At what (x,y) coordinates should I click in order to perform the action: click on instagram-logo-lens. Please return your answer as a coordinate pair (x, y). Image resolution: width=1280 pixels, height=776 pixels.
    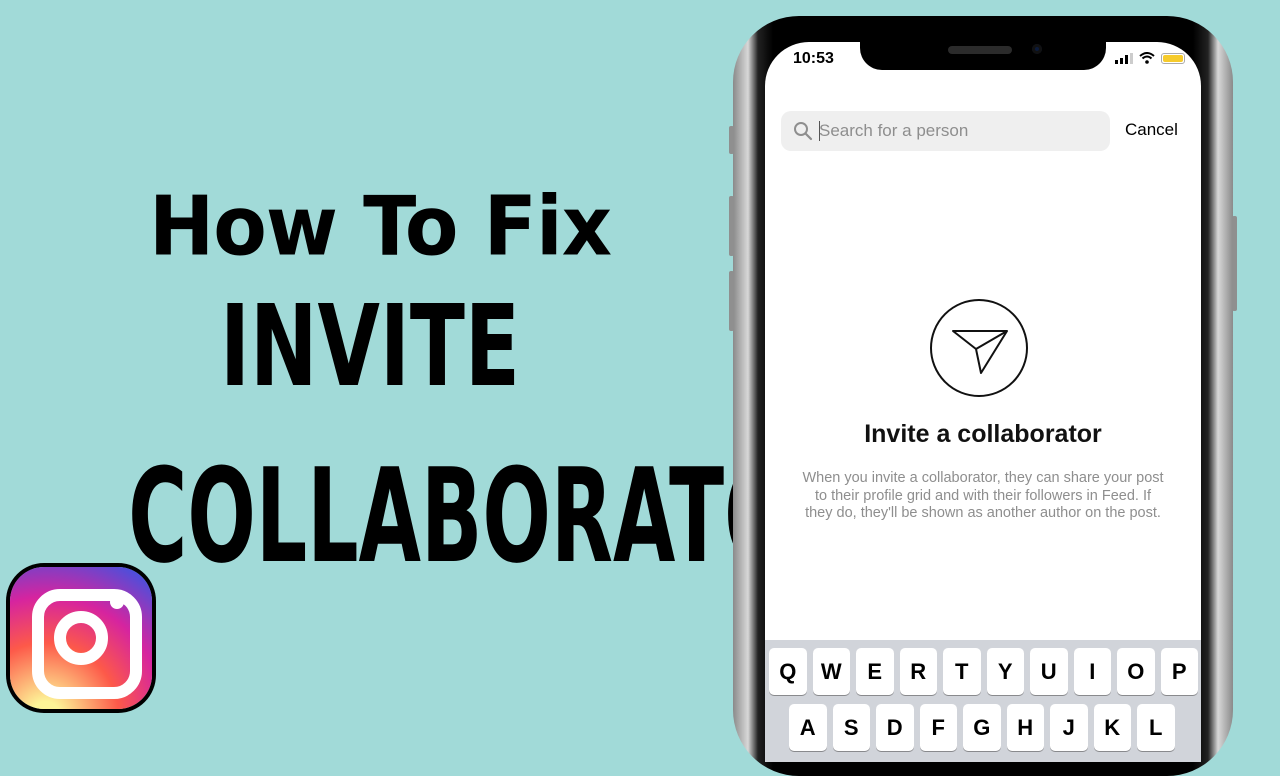
    Looking at the image, I should click on (81, 638).